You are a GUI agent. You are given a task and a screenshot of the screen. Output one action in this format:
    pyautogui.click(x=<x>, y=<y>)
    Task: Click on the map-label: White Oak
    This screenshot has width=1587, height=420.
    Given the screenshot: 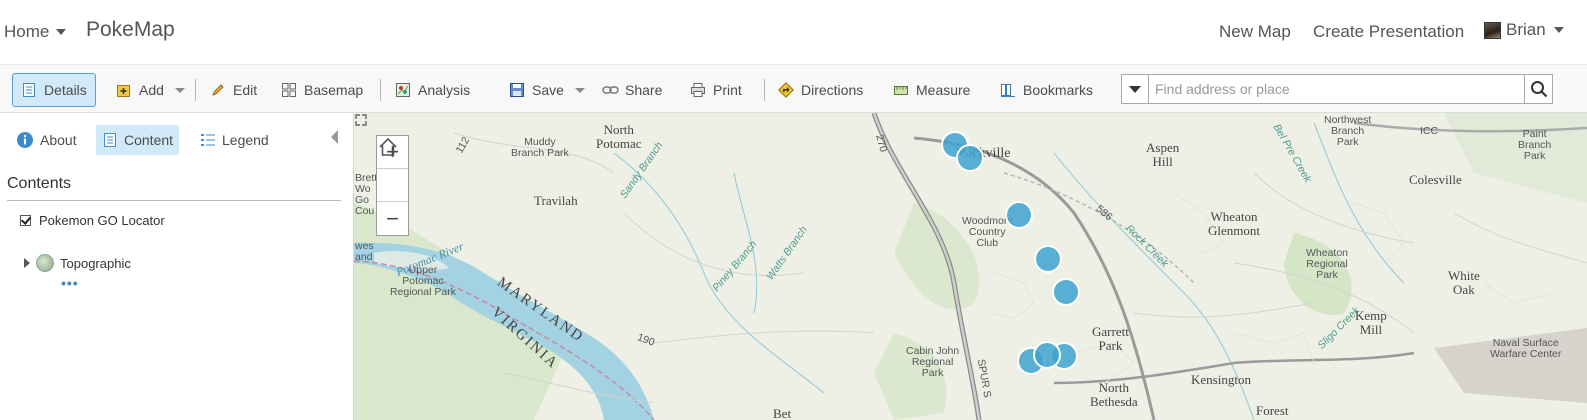 What is the action you would take?
    pyautogui.click(x=1464, y=282)
    